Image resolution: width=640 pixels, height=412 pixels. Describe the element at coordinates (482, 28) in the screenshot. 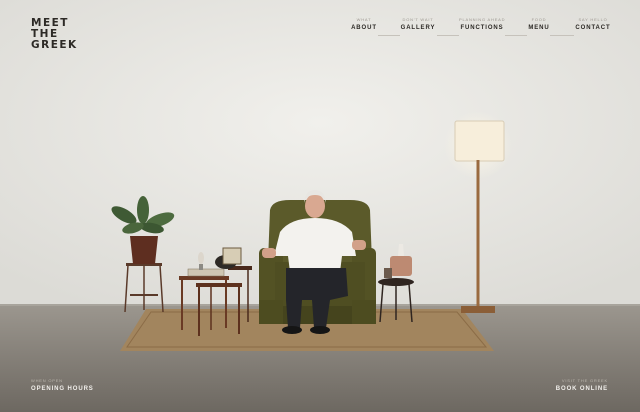

I see `nav-label: FUNCTIONS` at that location.